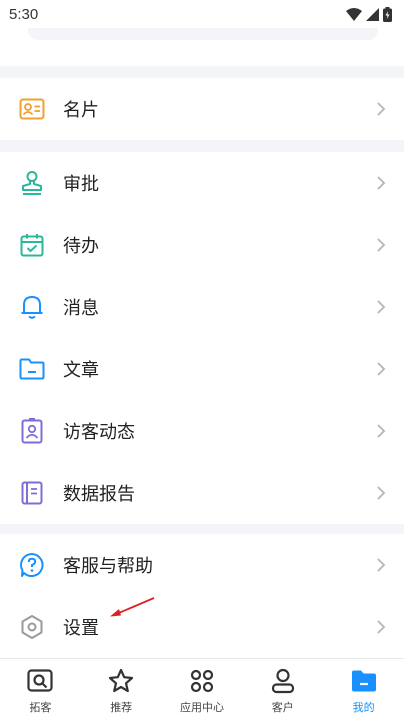 The image size is (404, 720). What do you see at coordinates (202, 431) in the screenshot?
I see `menu-item-visitor-activity: 访客动态` at bounding box center [202, 431].